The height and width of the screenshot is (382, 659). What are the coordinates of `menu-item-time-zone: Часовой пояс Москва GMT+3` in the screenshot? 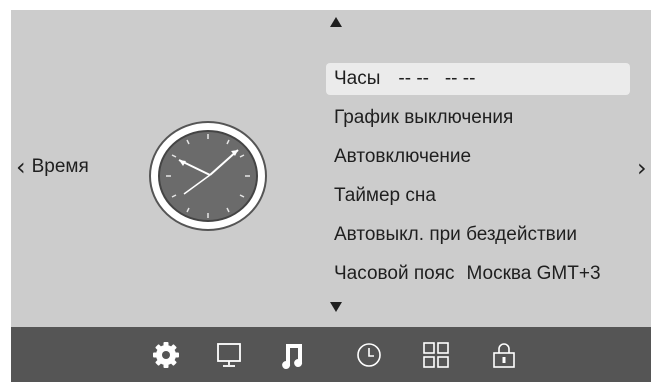 It's located at (478, 273).